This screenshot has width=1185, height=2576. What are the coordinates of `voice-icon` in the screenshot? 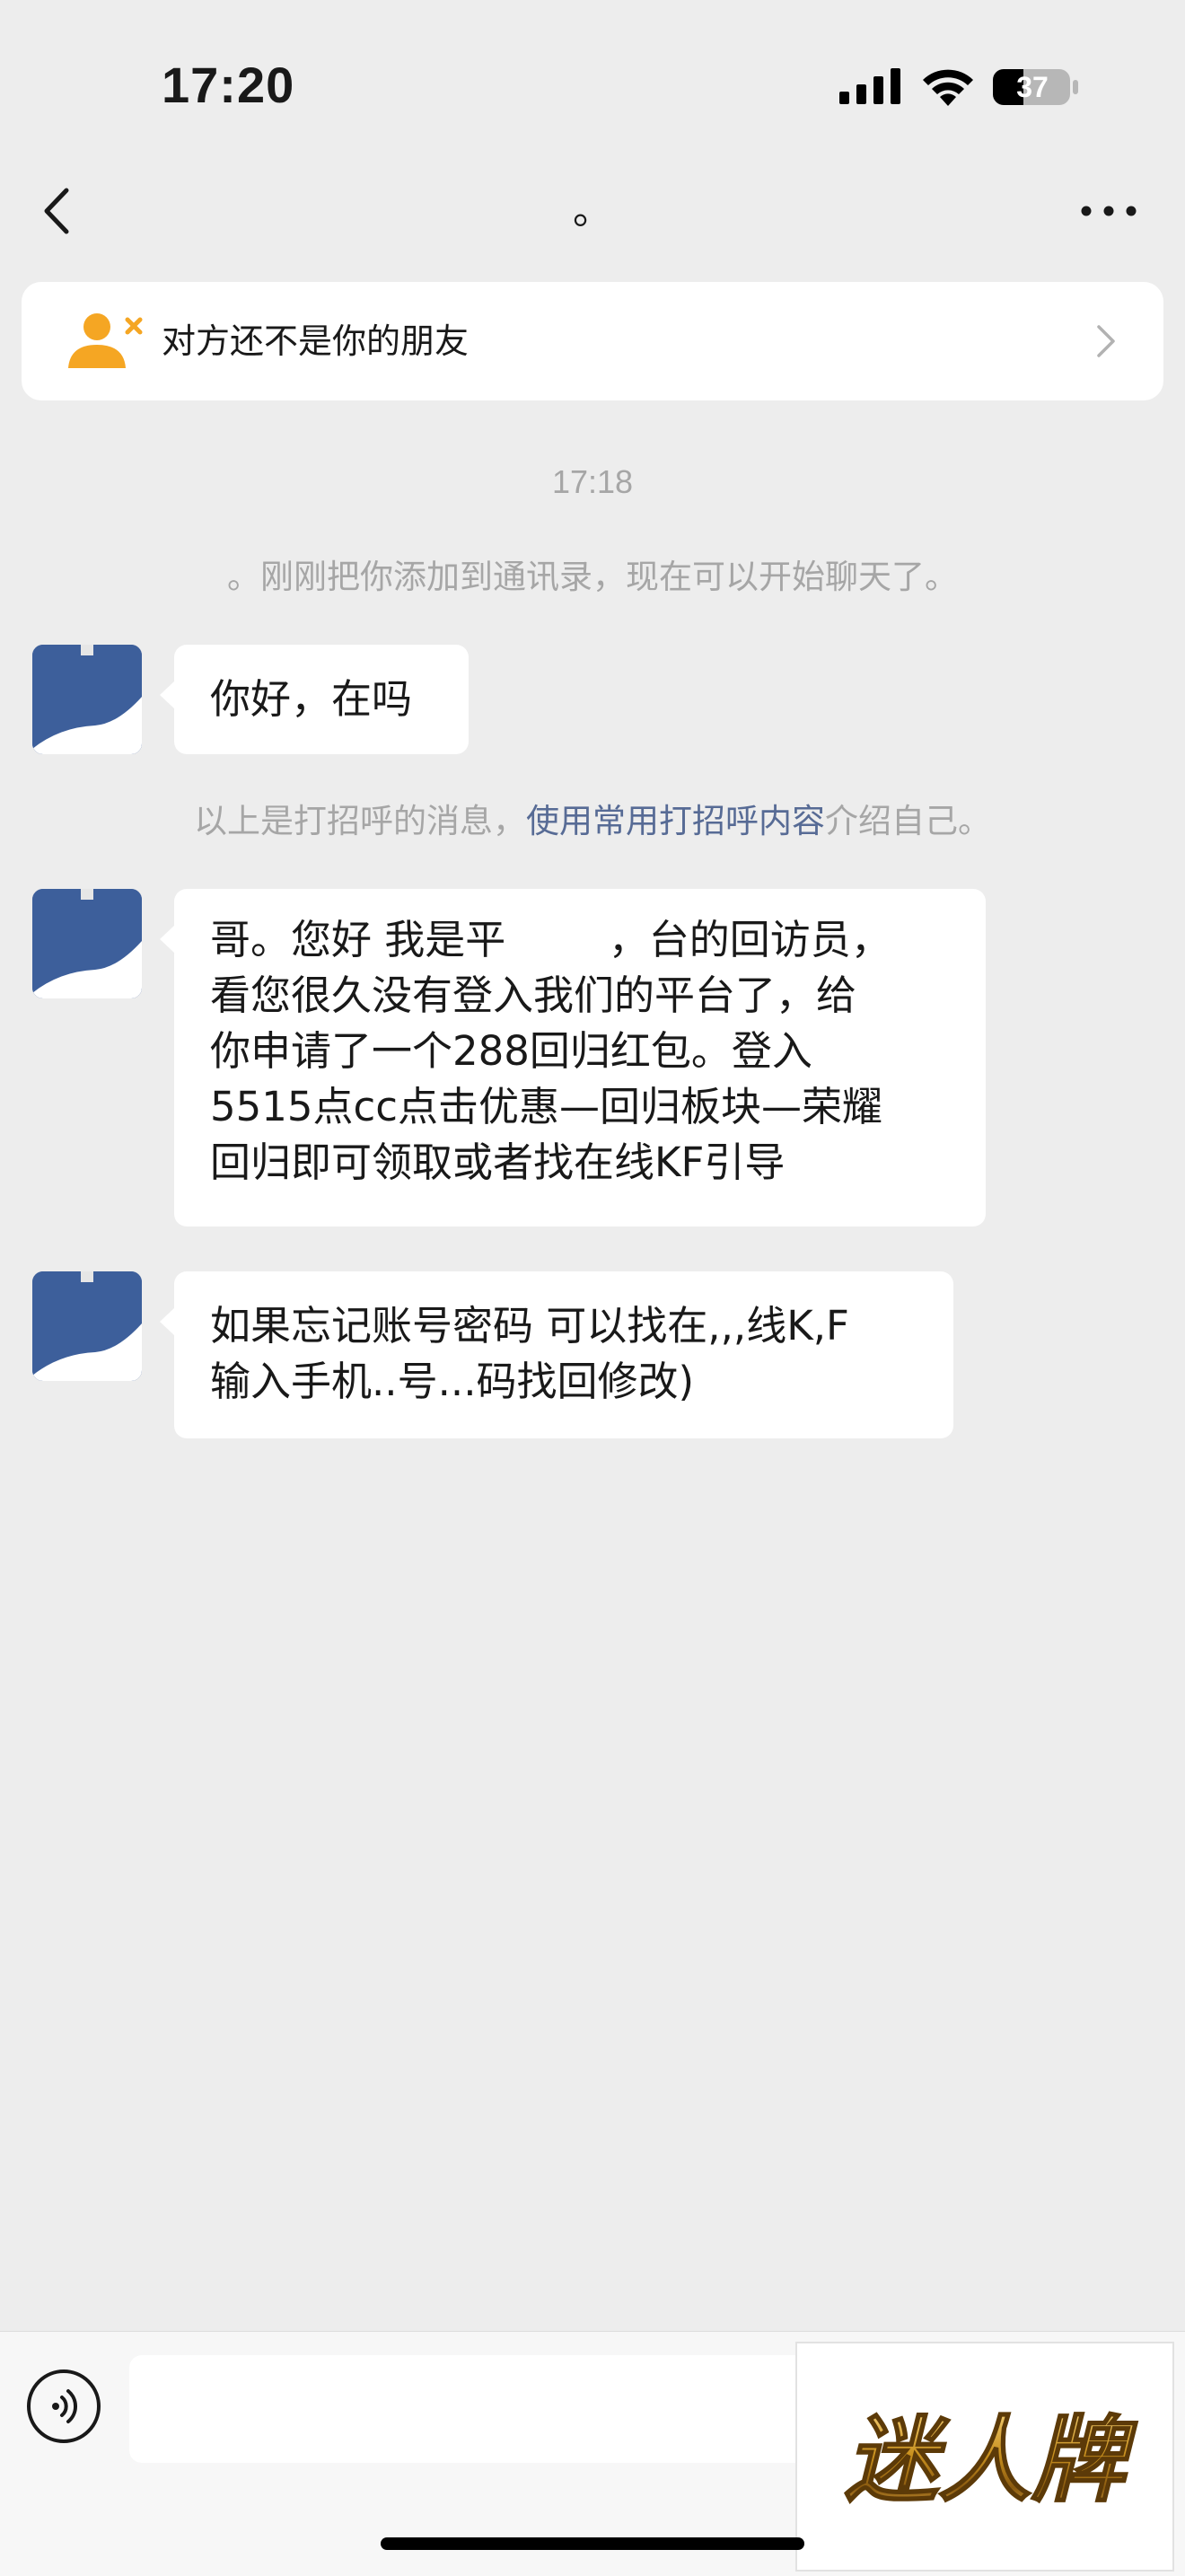 It's located at (65, 2406).